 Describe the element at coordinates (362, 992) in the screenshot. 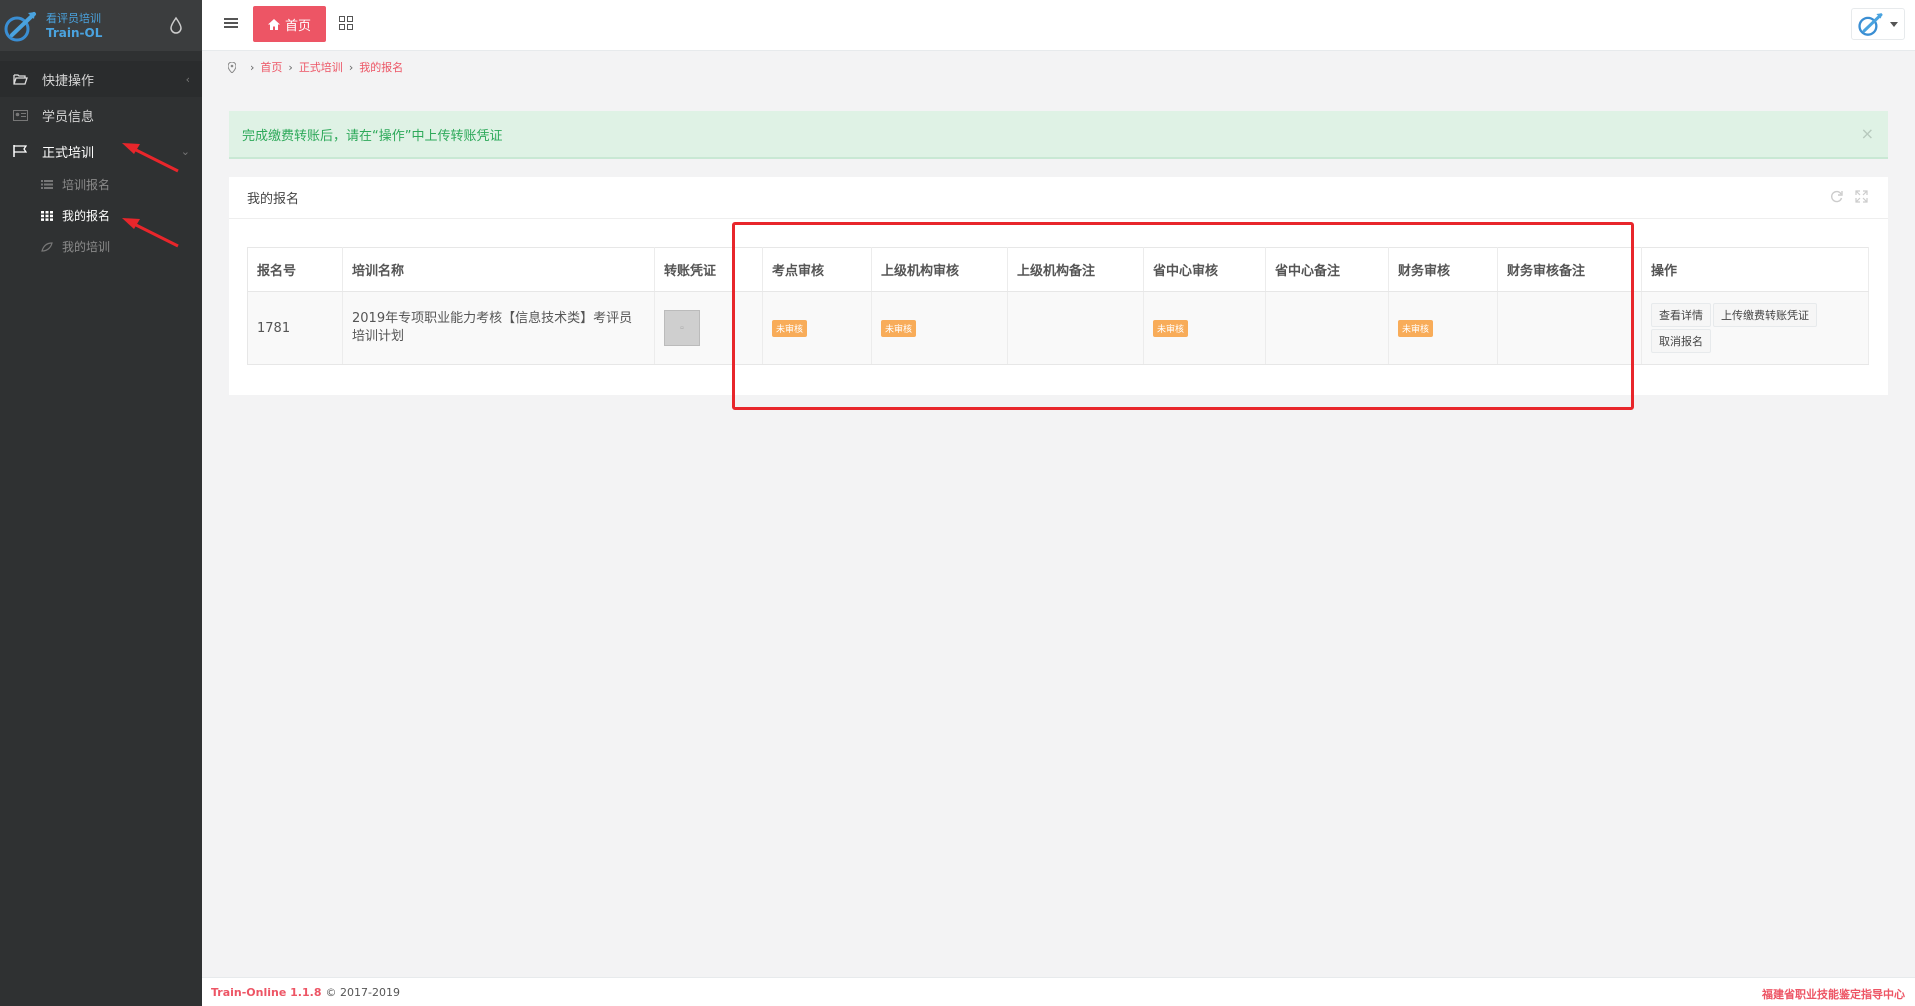

I see `footer-copyright: © 2017-2019` at that location.